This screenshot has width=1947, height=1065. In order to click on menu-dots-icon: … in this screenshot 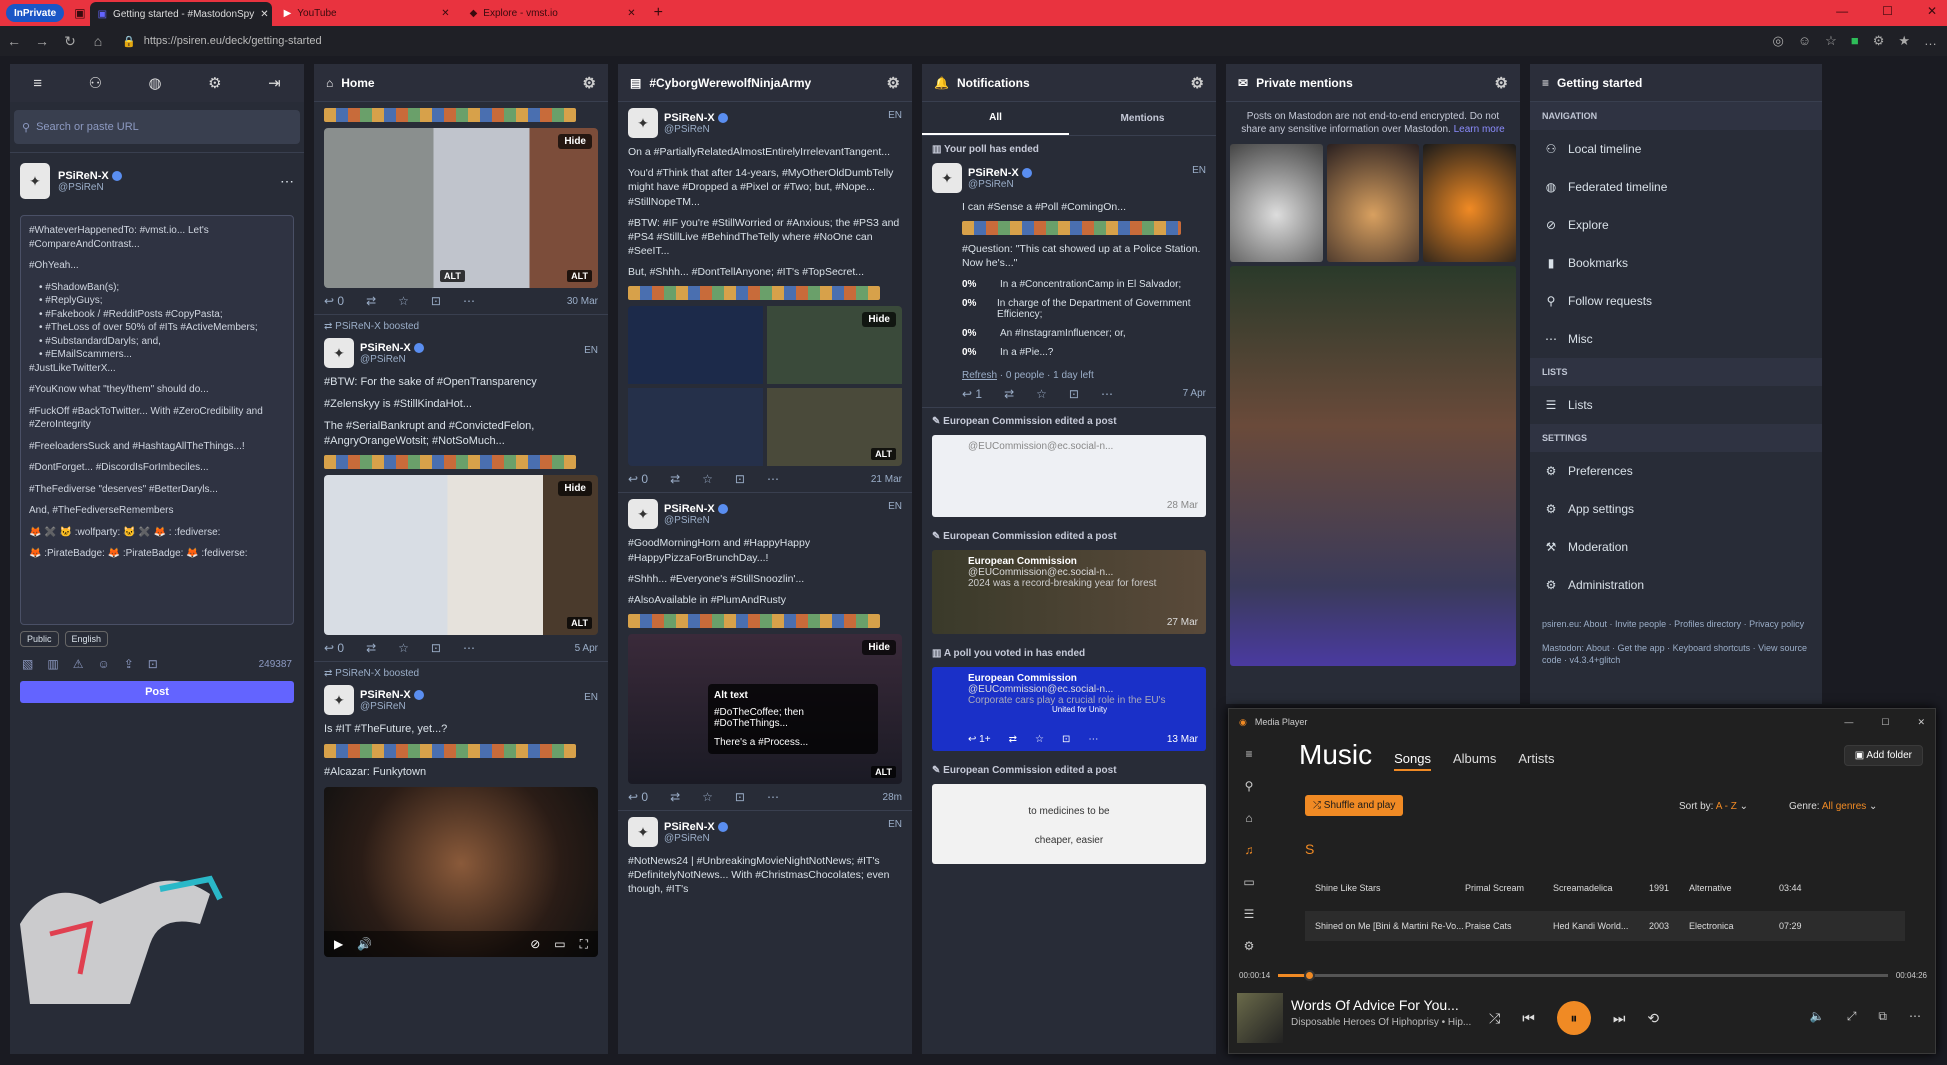, I will do `click(1930, 41)`.